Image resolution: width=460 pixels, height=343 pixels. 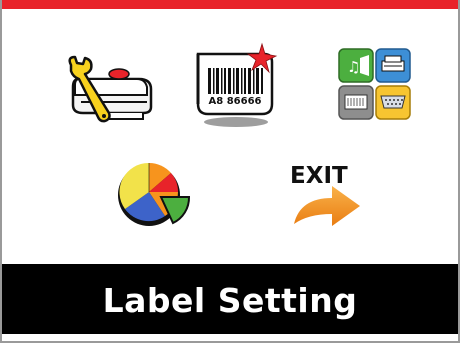 I want to click on interface-menu-item: ♫, so click(x=376, y=84).